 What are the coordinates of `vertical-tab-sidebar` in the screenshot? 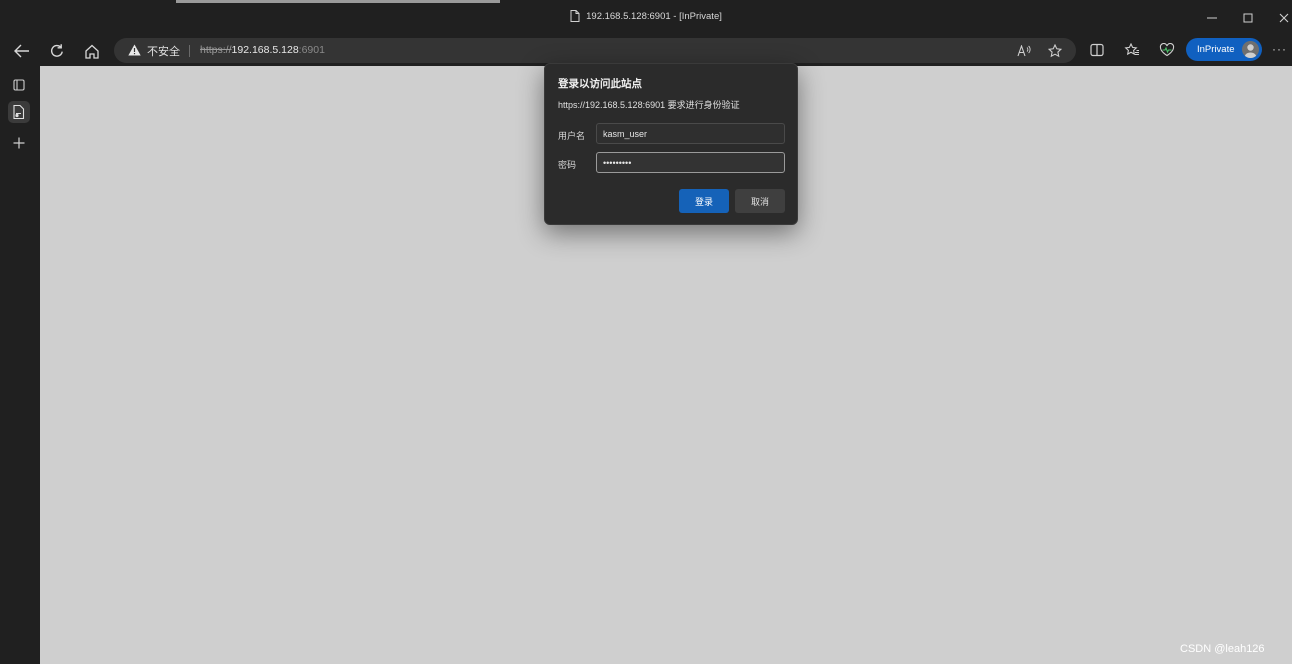 It's located at (20, 365).